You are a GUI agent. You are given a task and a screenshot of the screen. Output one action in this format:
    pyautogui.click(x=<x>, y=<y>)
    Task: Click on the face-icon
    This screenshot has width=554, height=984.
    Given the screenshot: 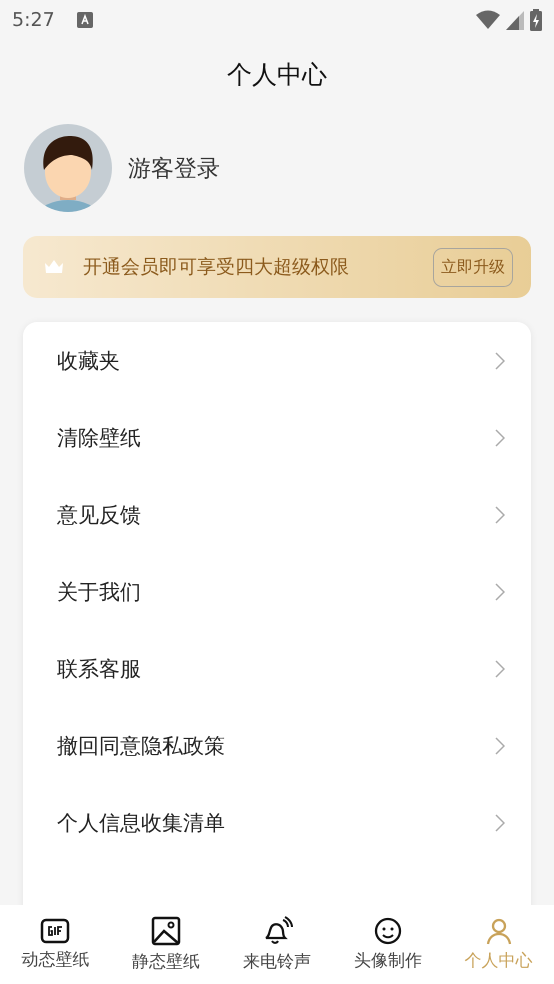 What is the action you would take?
    pyautogui.click(x=388, y=931)
    